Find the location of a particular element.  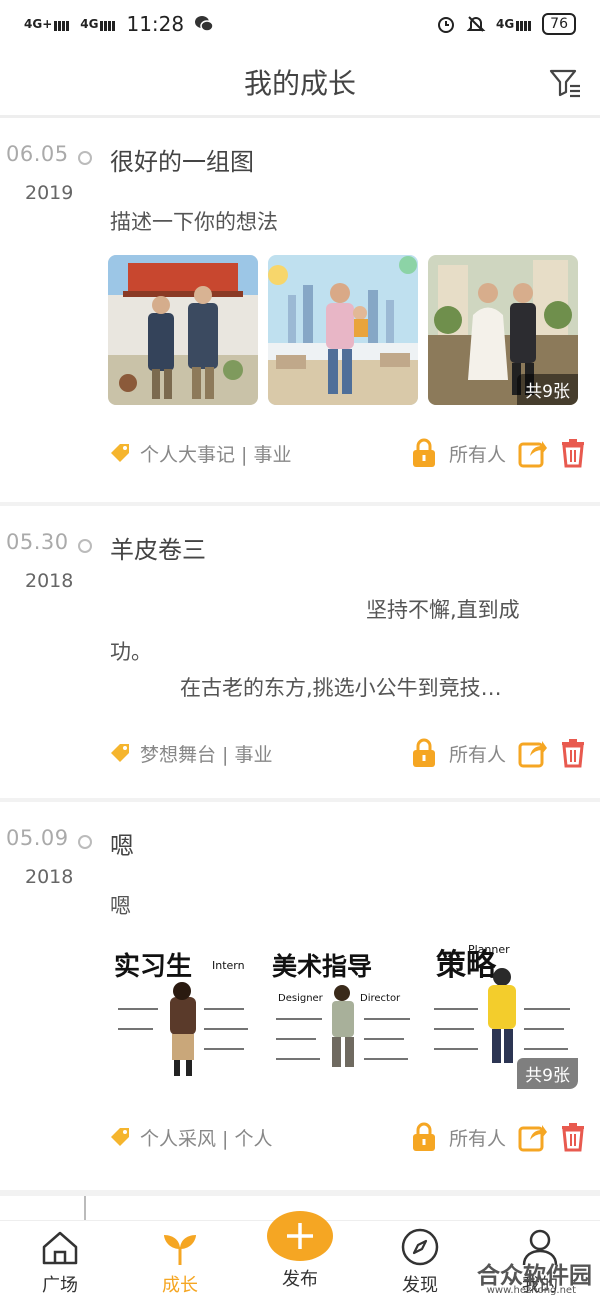

post-tag: 个人大事记 | 事业 is located at coordinates (199, 453).